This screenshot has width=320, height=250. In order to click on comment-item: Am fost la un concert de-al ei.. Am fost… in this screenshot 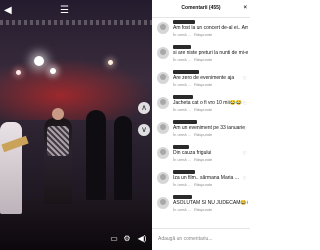, I will do `click(201, 30)`.